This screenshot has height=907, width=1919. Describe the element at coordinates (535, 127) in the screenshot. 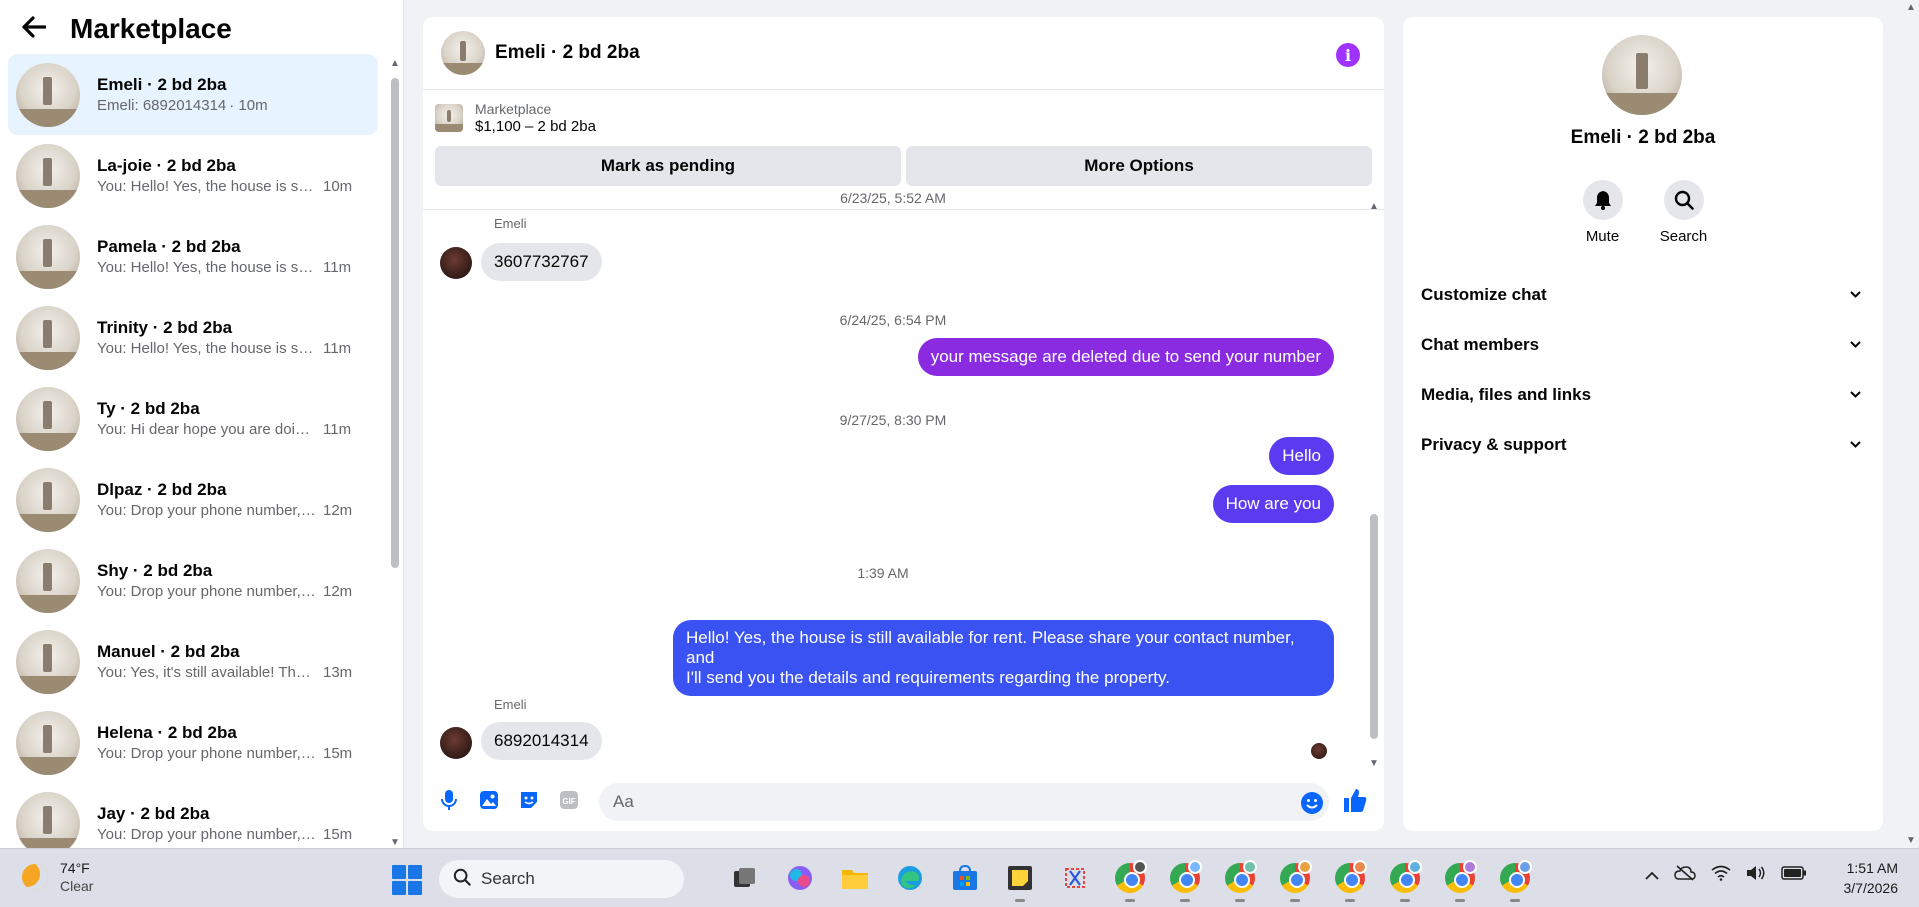

I see `listing-price: $1,100 – 2 bd 2ba` at that location.